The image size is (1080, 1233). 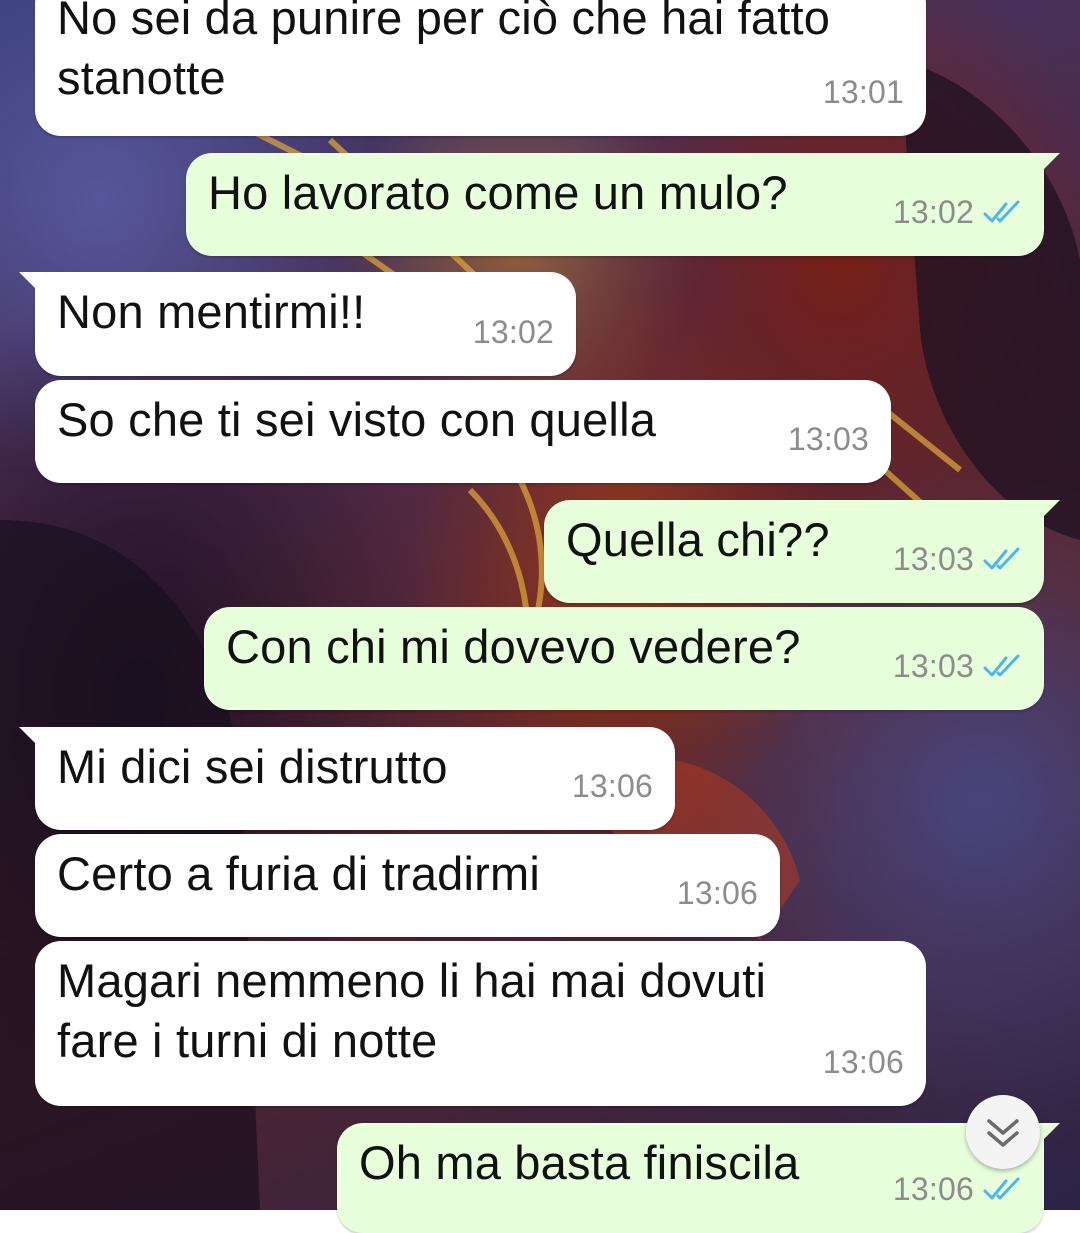 What do you see at coordinates (624, 658) in the screenshot?
I see `outgoing-message-bubble: Con chi mi dovevo vedere? 13:03` at bounding box center [624, 658].